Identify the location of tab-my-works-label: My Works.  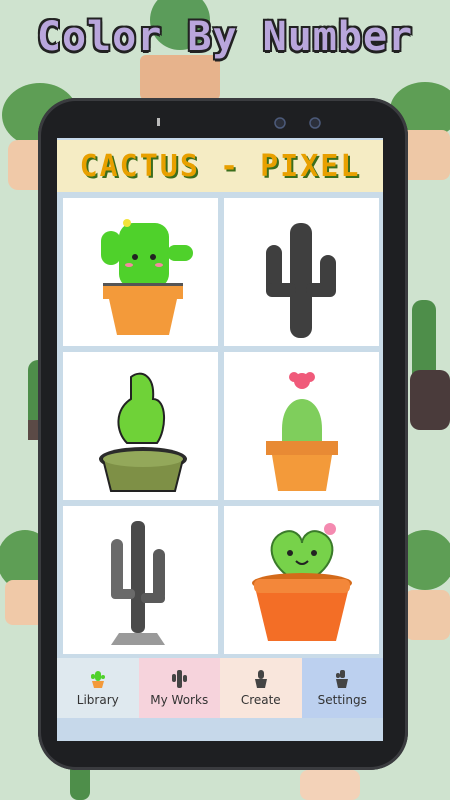
(179, 700).